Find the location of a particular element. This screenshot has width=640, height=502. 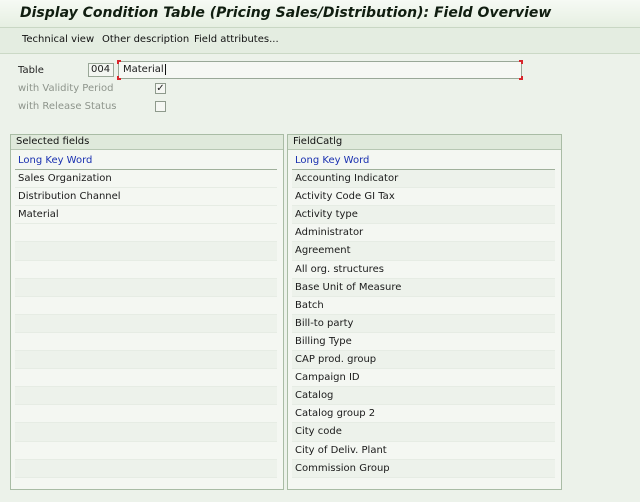

other-description-button: Other description is located at coordinates (145, 39).